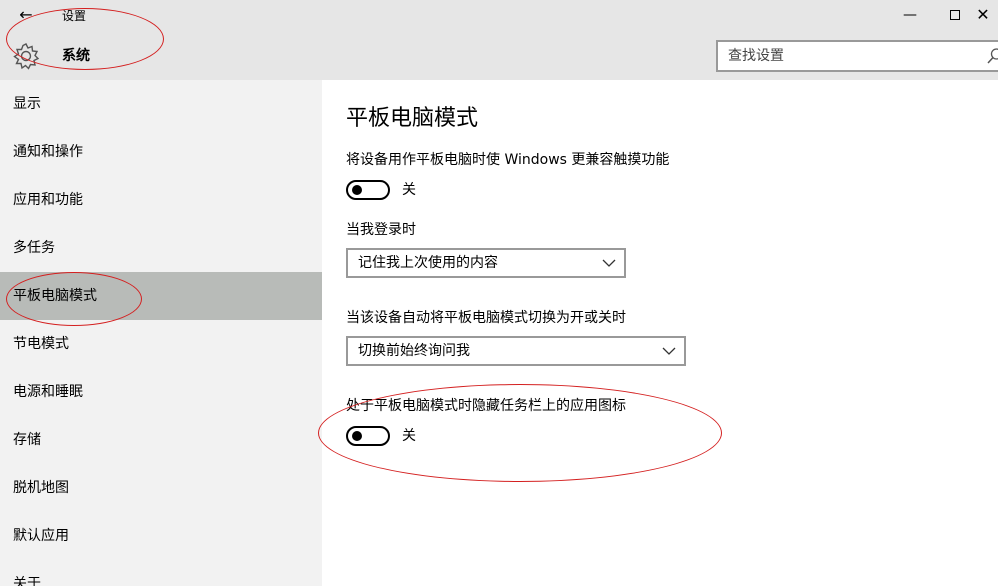  Describe the element at coordinates (412, 118) in the screenshot. I see `page-title: 平板电脑模式` at that location.